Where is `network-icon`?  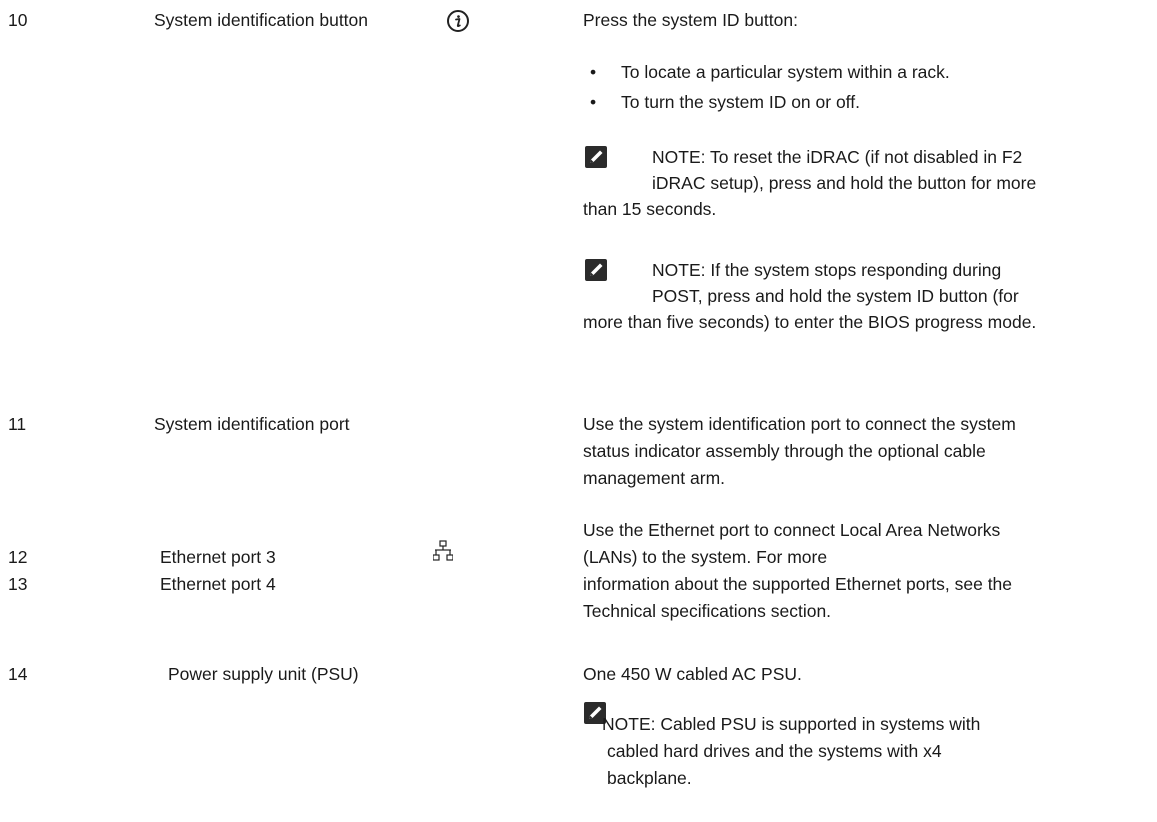 network-icon is located at coordinates (443, 552).